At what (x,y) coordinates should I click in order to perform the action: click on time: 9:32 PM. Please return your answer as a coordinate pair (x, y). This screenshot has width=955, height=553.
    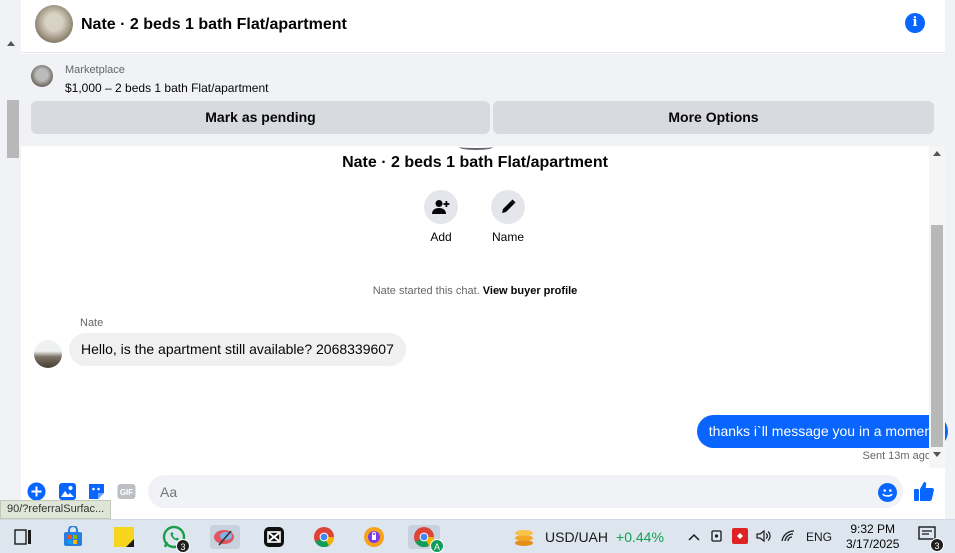
    Looking at the image, I should click on (873, 529).